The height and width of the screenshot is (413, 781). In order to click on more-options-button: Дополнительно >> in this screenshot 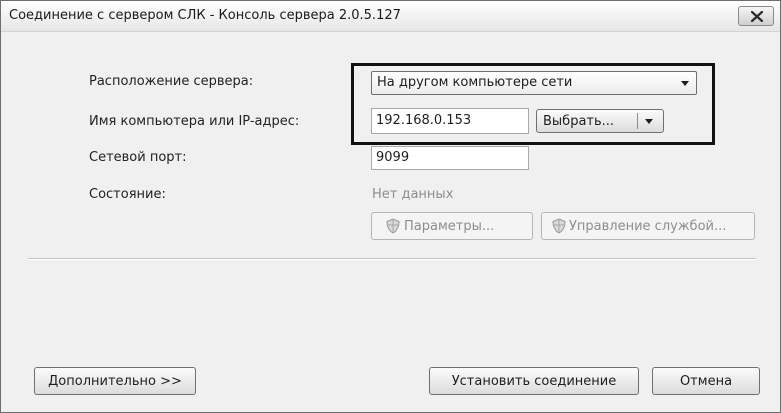, I will do `click(115, 381)`.